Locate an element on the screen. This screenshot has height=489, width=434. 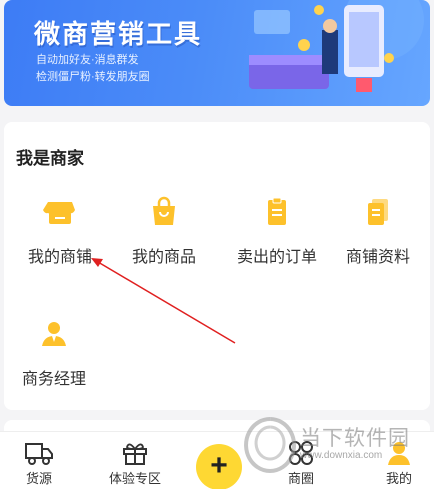
gift-icon is located at coordinates (135, 454).